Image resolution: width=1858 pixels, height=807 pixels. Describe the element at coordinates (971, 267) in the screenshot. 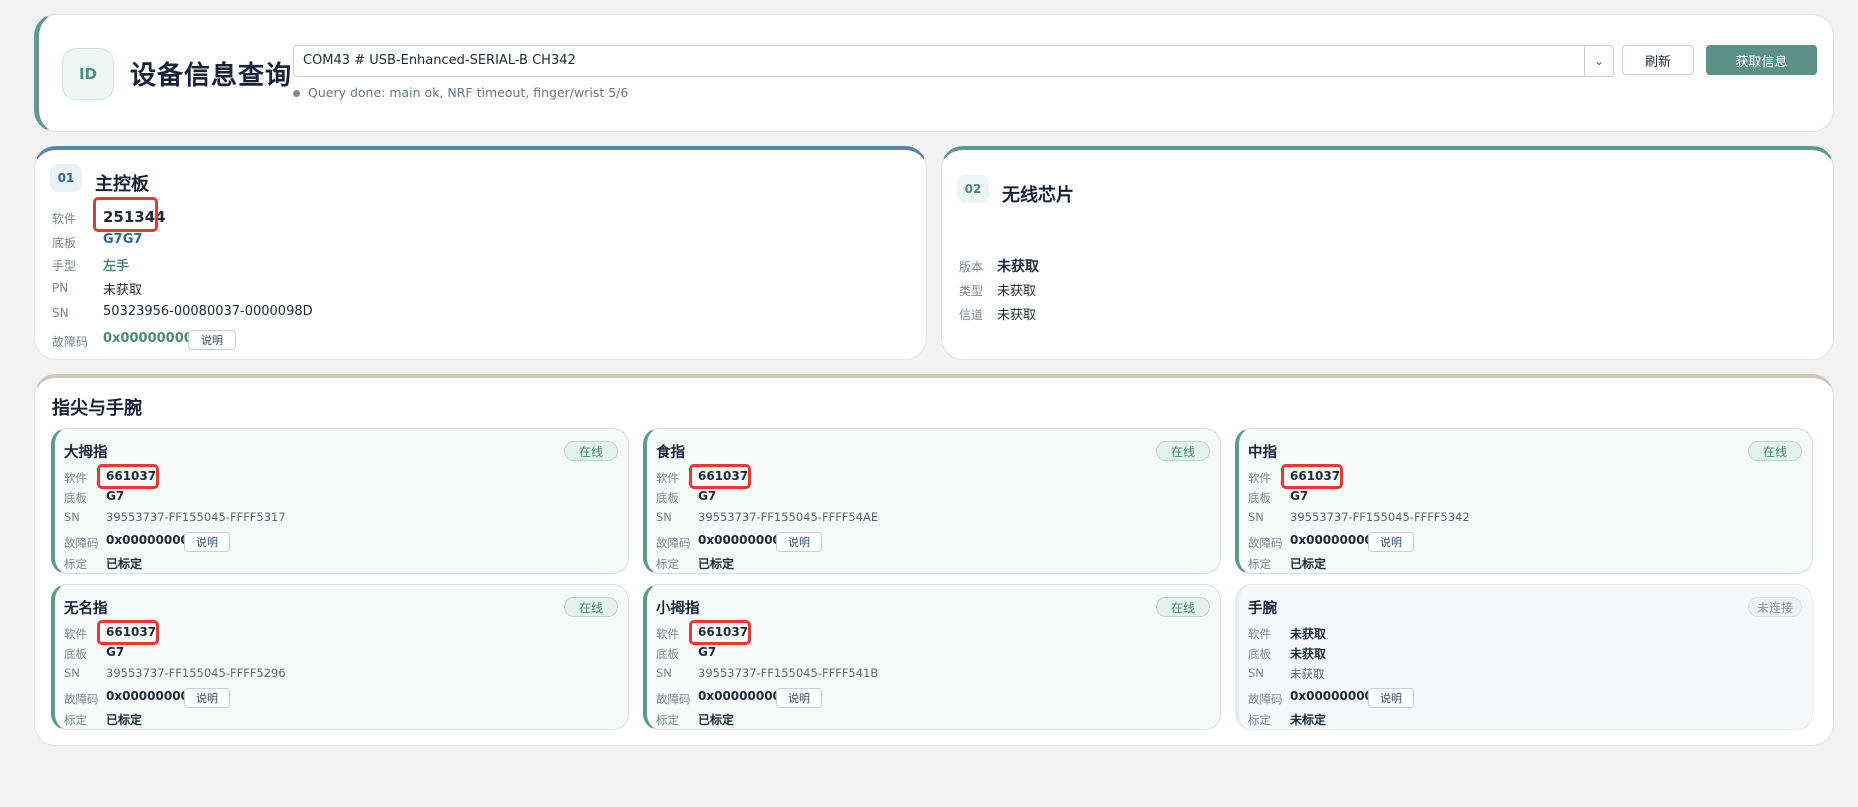

I see `version-label: 版本` at that location.